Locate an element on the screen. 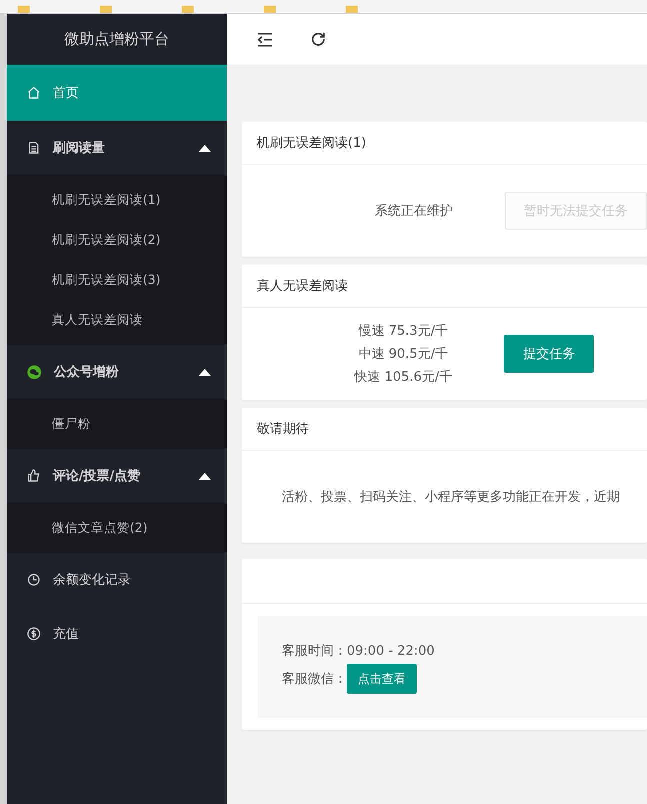  dollar-coin-icon is located at coordinates (34, 634).